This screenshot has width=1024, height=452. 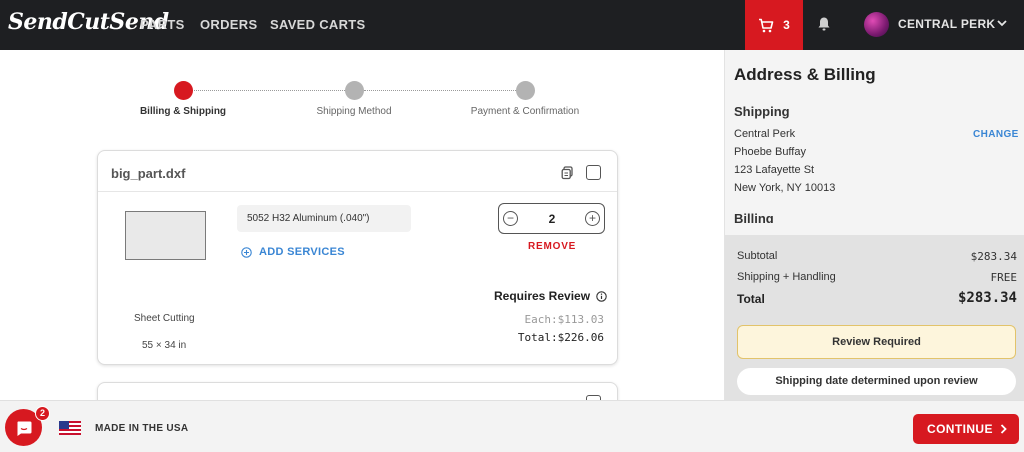 I want to click on quantity-stepper: − 2 +, so click(x=551, y=218).